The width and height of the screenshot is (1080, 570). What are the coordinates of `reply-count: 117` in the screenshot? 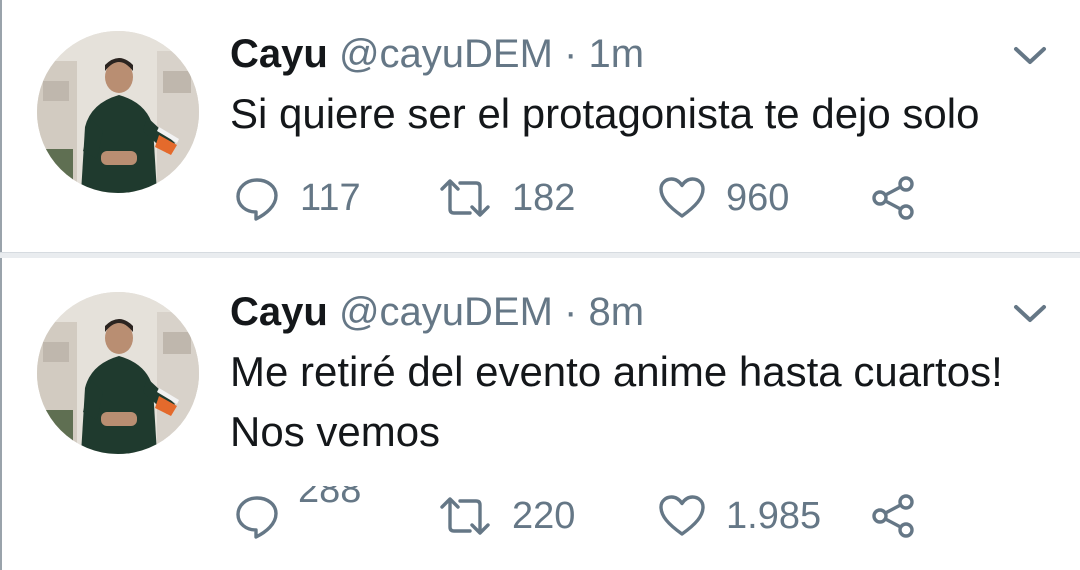 It's located at (330, 197).